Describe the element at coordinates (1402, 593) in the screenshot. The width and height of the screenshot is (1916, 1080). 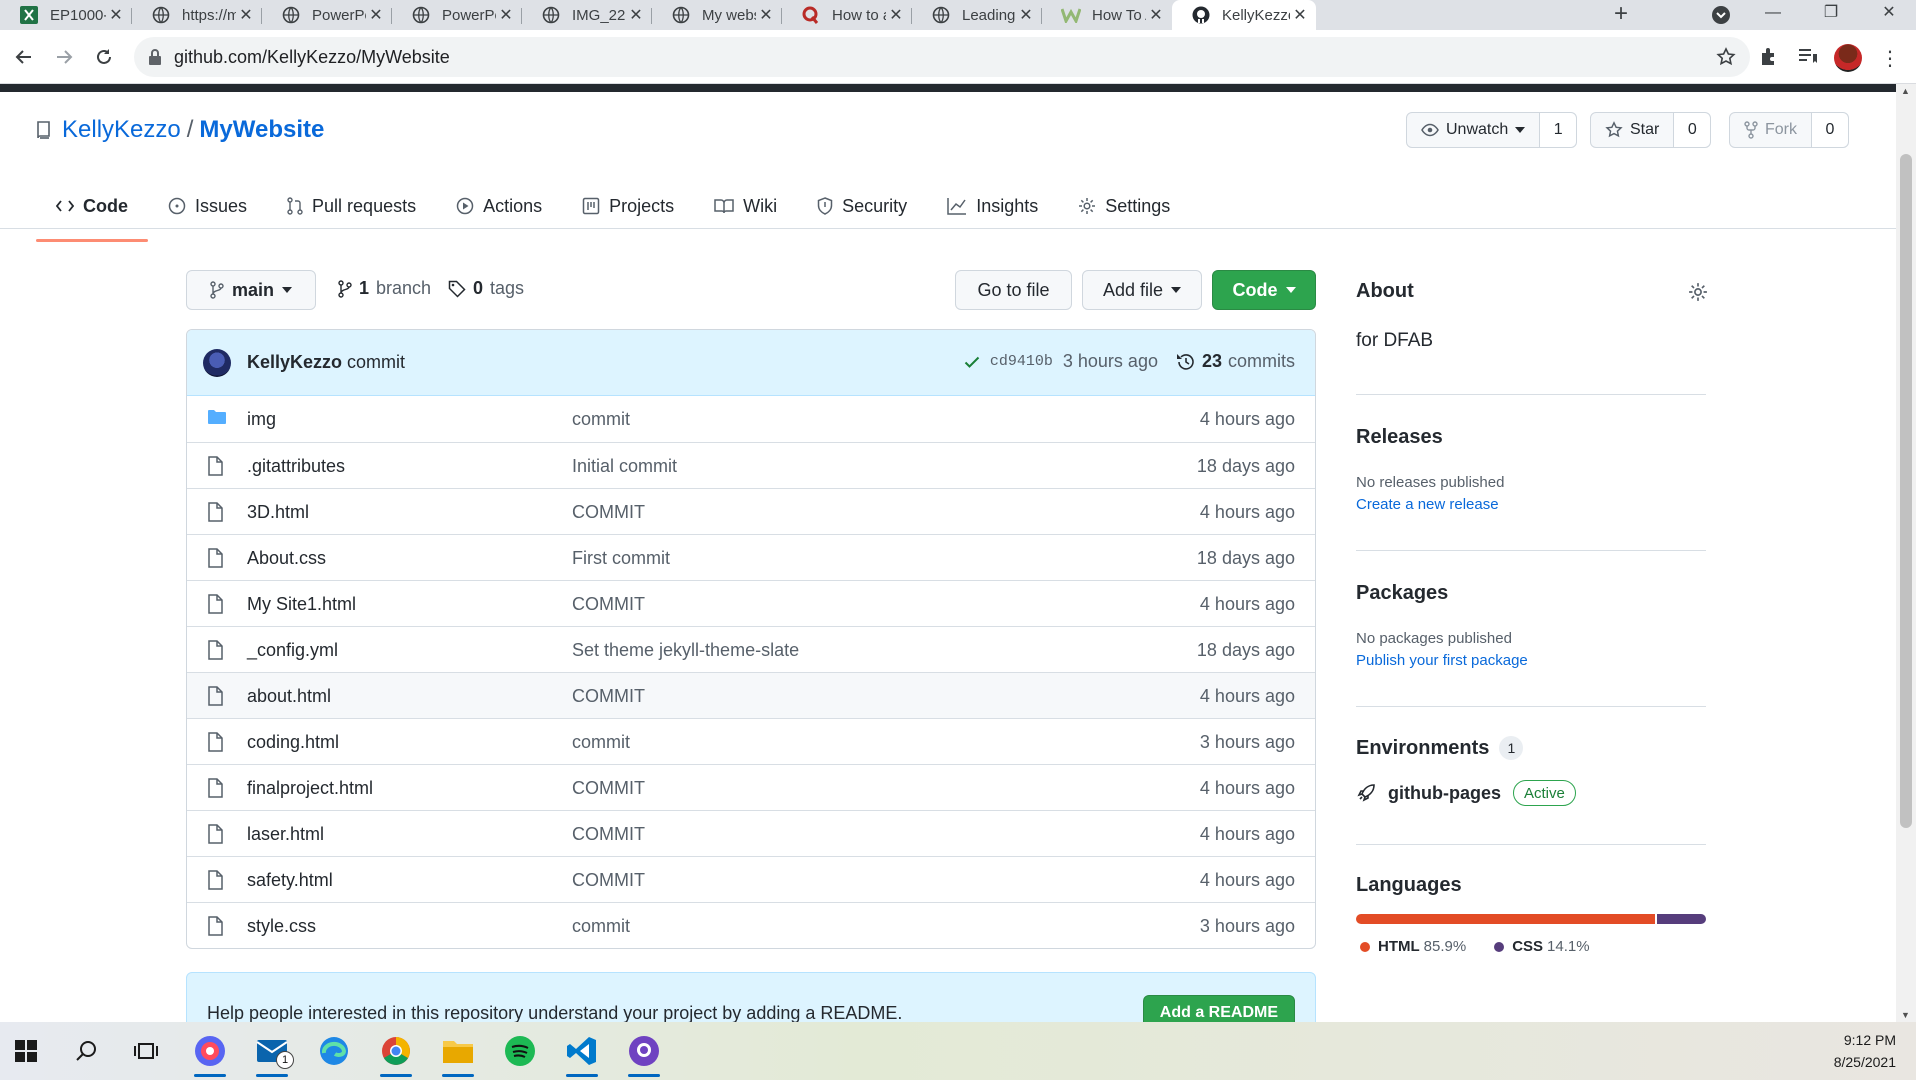
I see `packages-heading: Packages` at that location.